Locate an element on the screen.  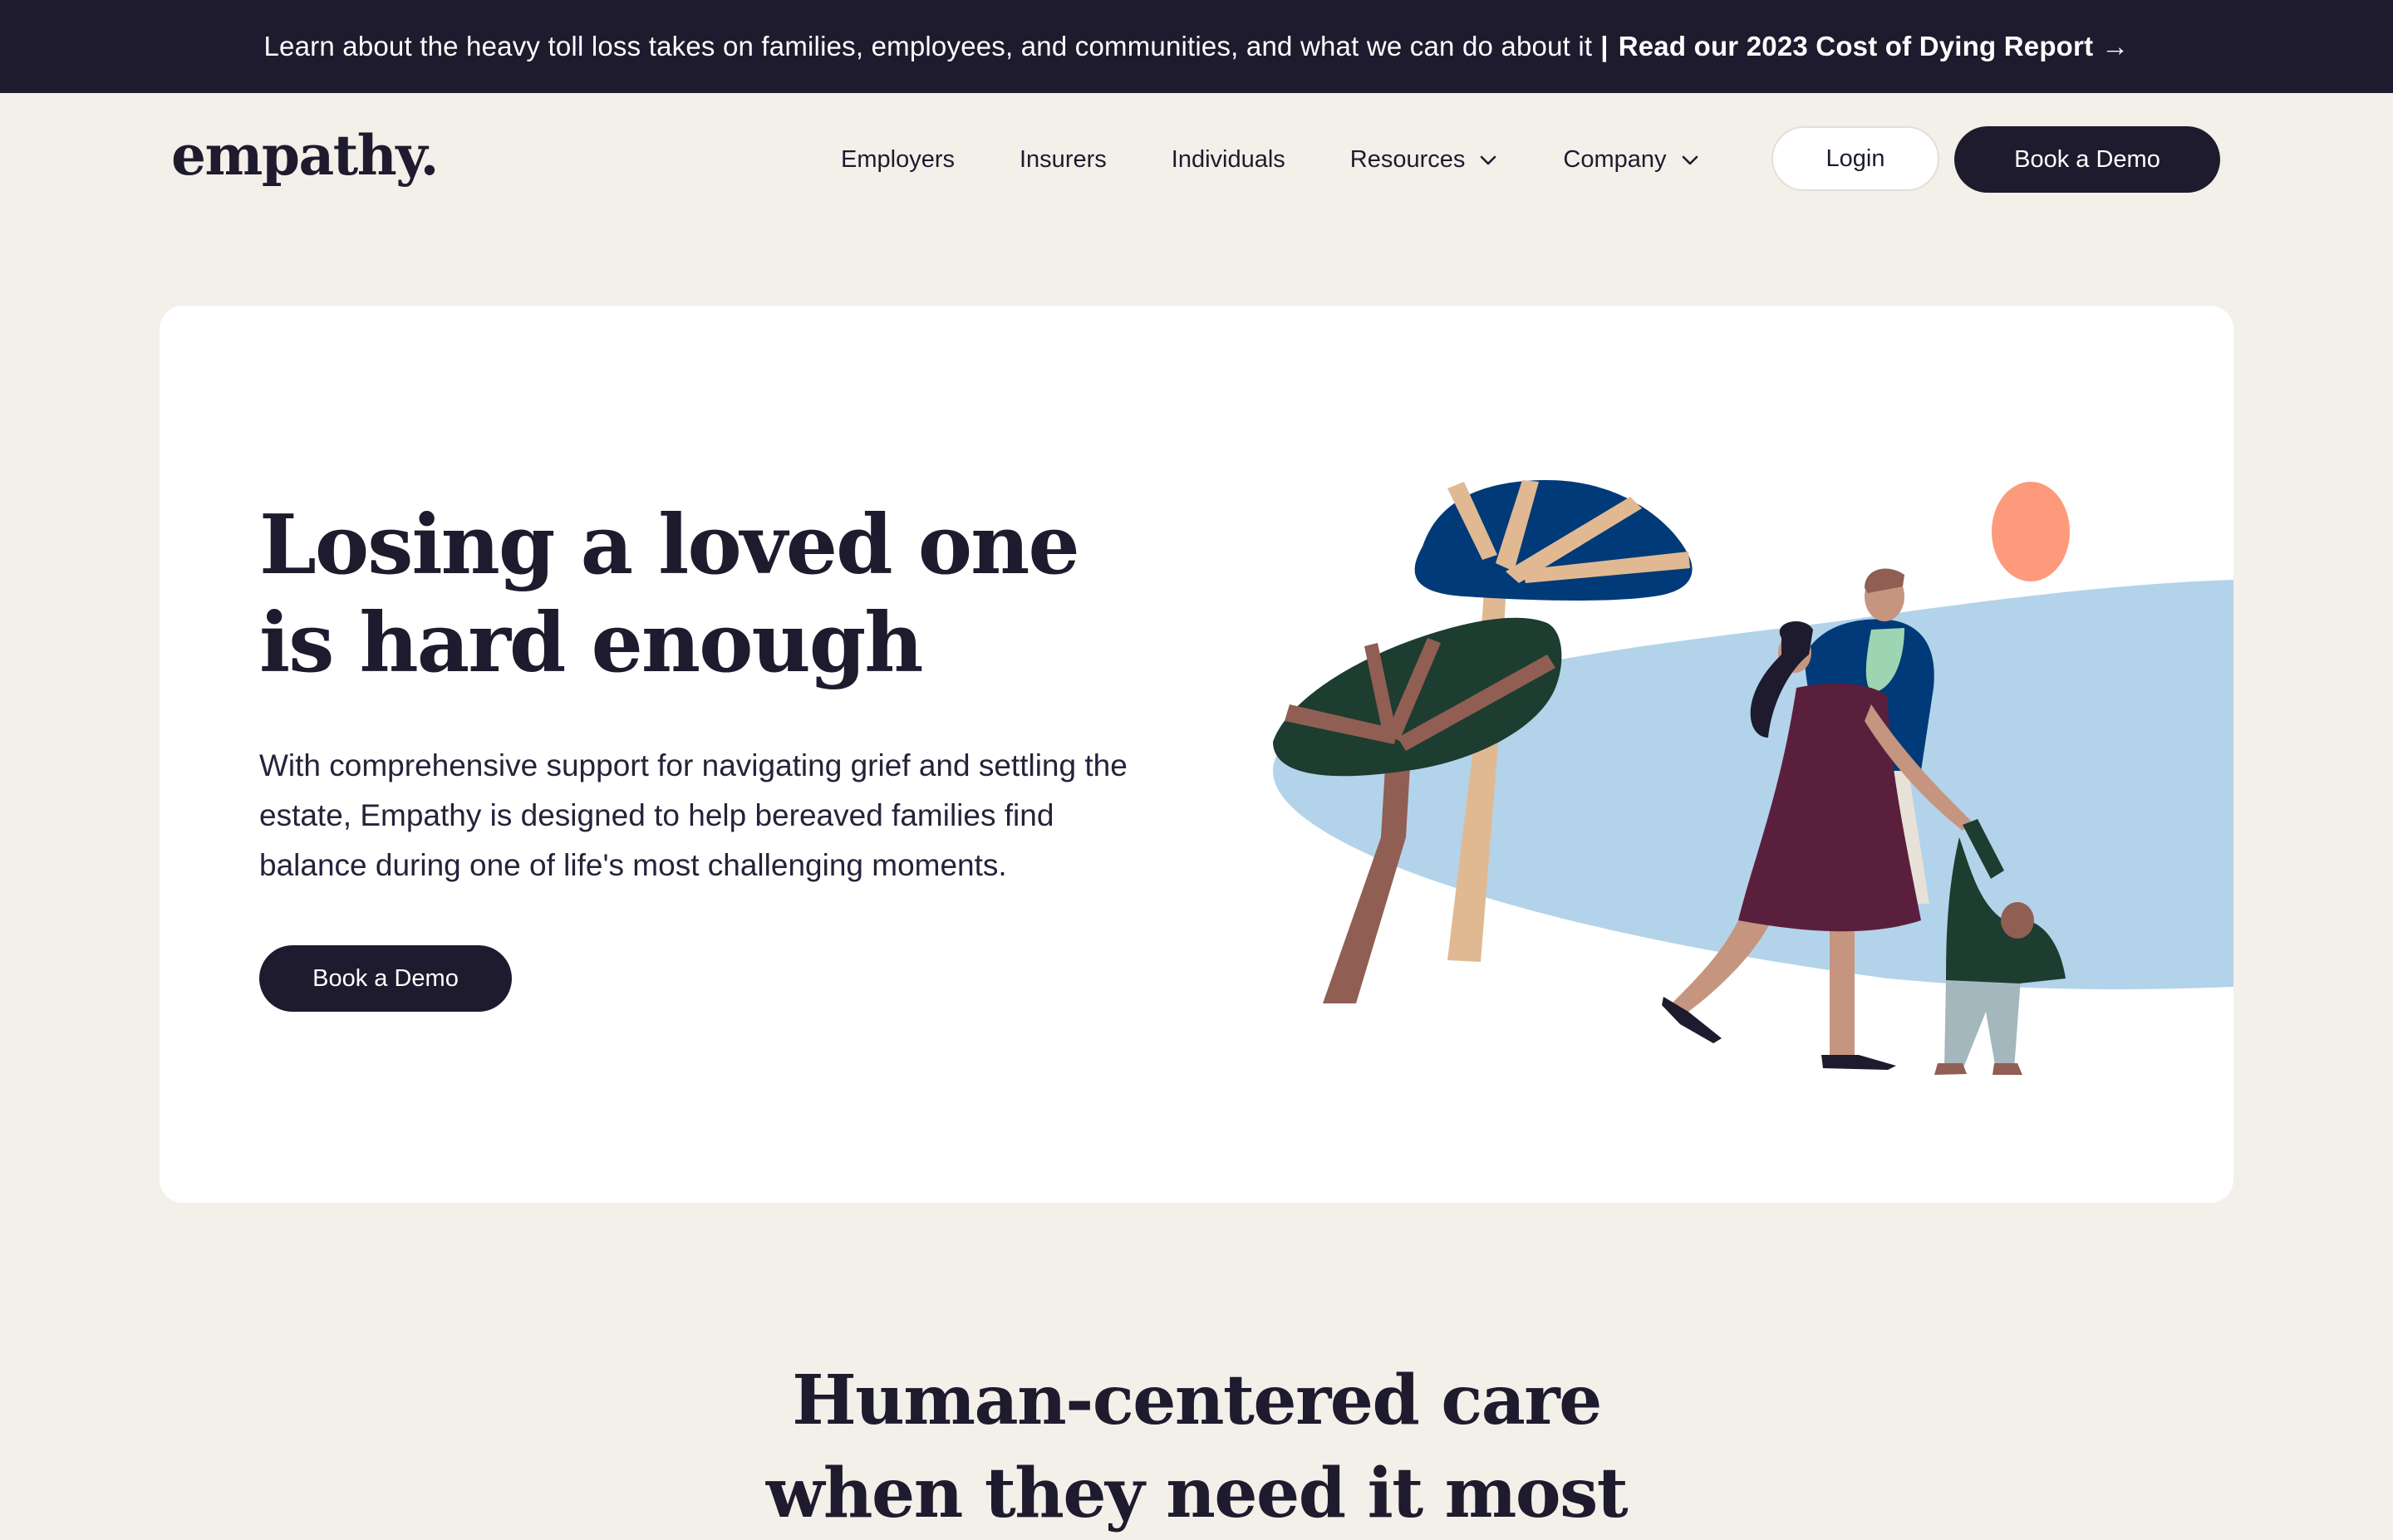
nav-item-employers: Employers is located at coordinates (898, 160).